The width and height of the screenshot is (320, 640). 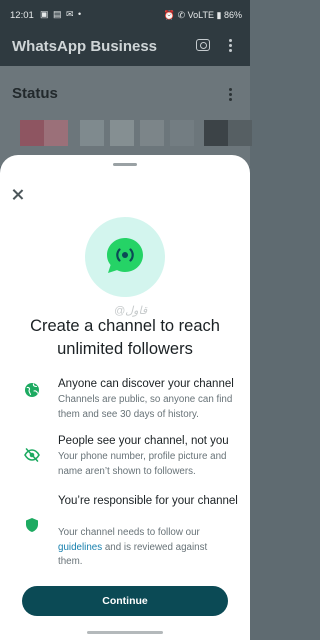 What do you see at coordinates (32, 455) in the screenshot?
I see `eye-off-icon` at bounding box center [32, 455].